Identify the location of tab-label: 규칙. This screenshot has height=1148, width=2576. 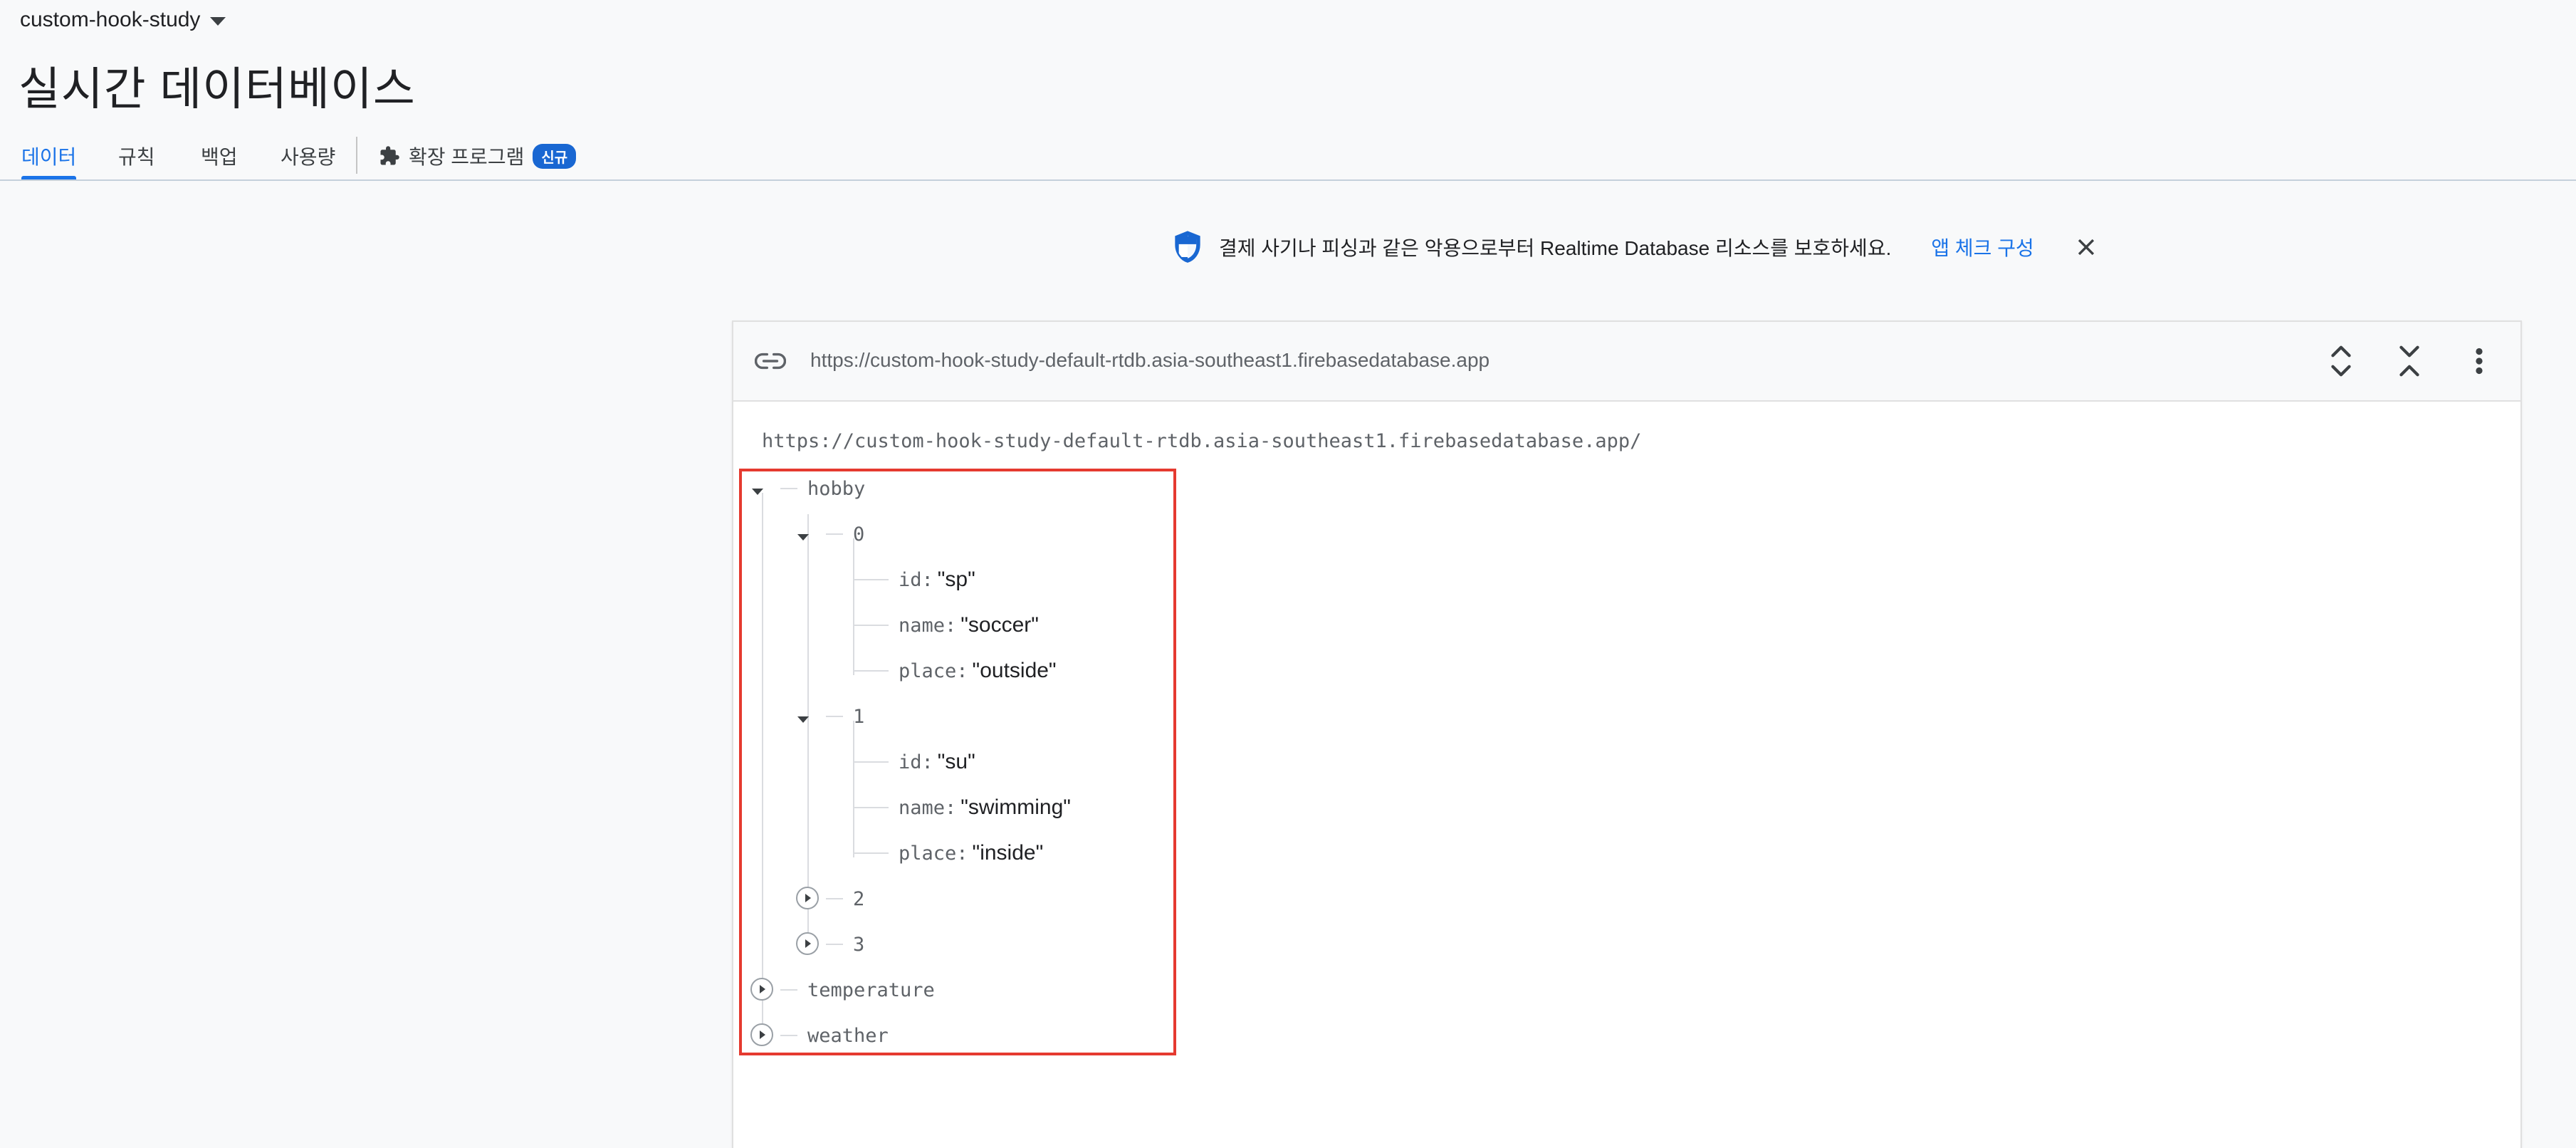
(136, 157).